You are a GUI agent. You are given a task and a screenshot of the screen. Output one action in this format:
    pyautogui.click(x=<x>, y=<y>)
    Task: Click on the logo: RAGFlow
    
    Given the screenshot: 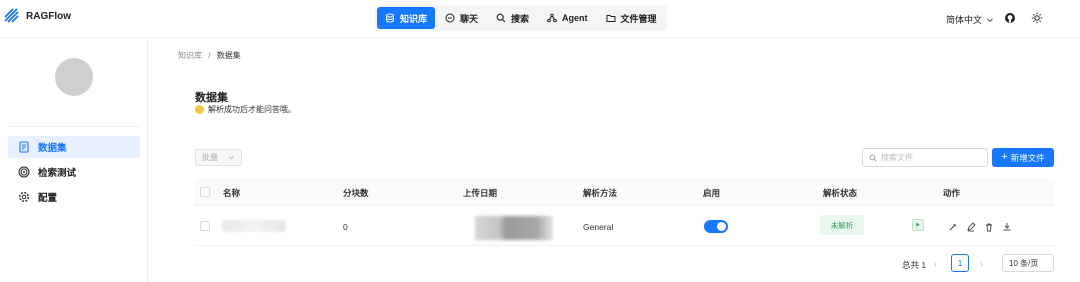 What is the action you would take?
    pyautogui.click(x=37, y=16)
    